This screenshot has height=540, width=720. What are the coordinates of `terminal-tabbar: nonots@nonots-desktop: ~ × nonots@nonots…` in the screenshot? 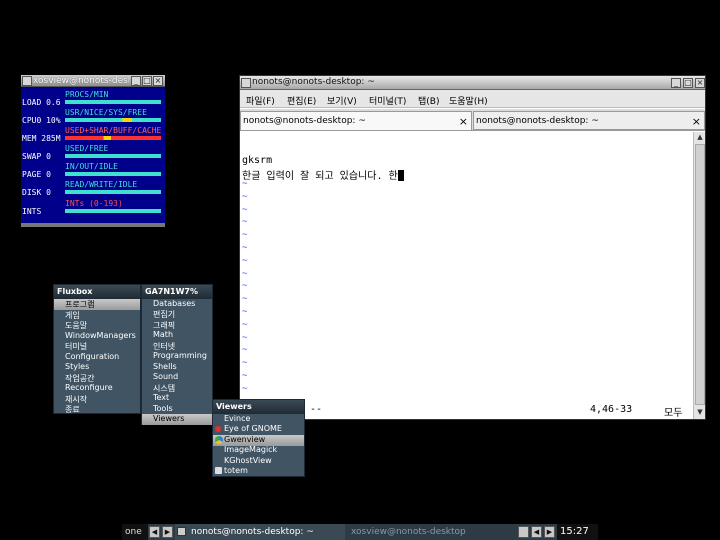 It's located at (472, 120).